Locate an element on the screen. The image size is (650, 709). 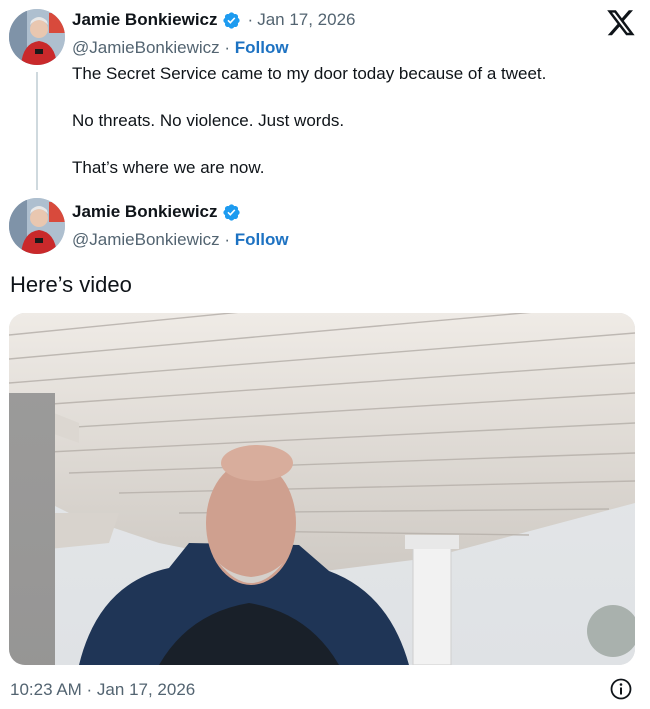
tweet-1-header: Jamie Bonkiewicz · Jan 17, 2026 is located at coordinates (214, 20).